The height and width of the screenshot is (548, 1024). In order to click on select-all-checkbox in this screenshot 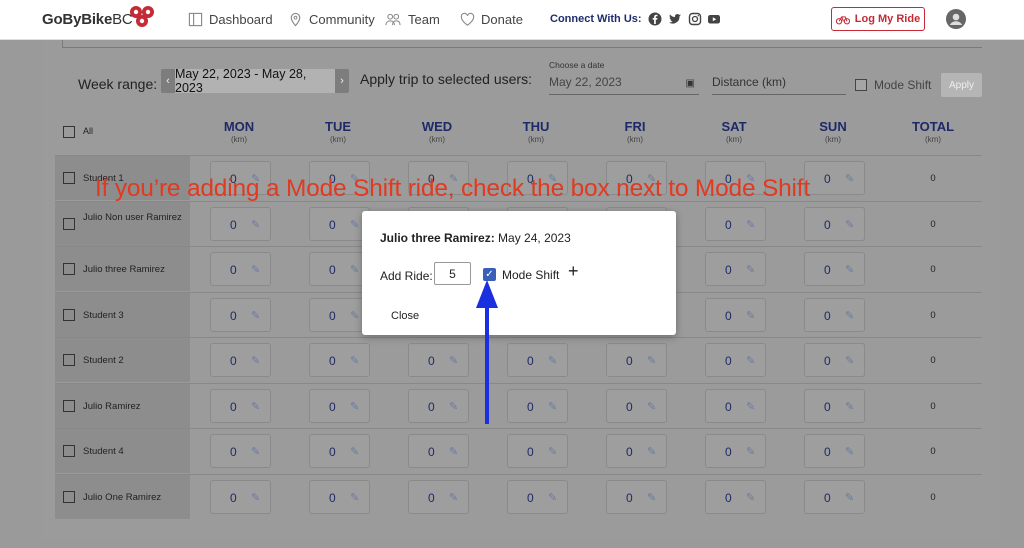, I will do `click(69, 132)`.